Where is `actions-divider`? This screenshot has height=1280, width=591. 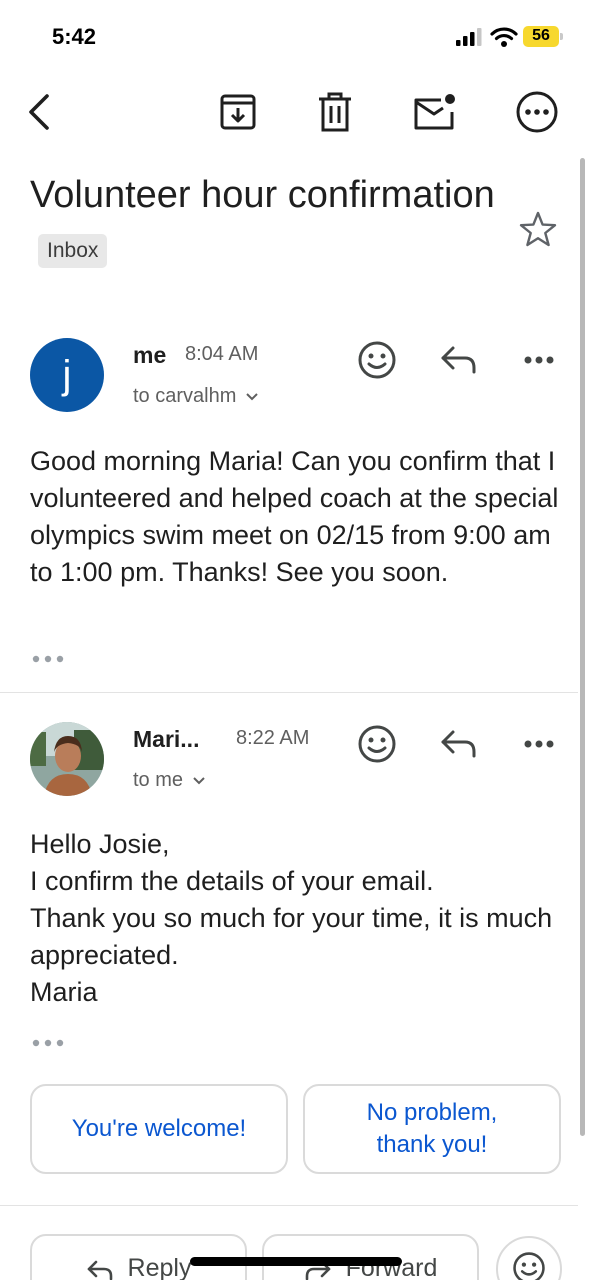
actions-divider is located at coordinates (289, 1205).